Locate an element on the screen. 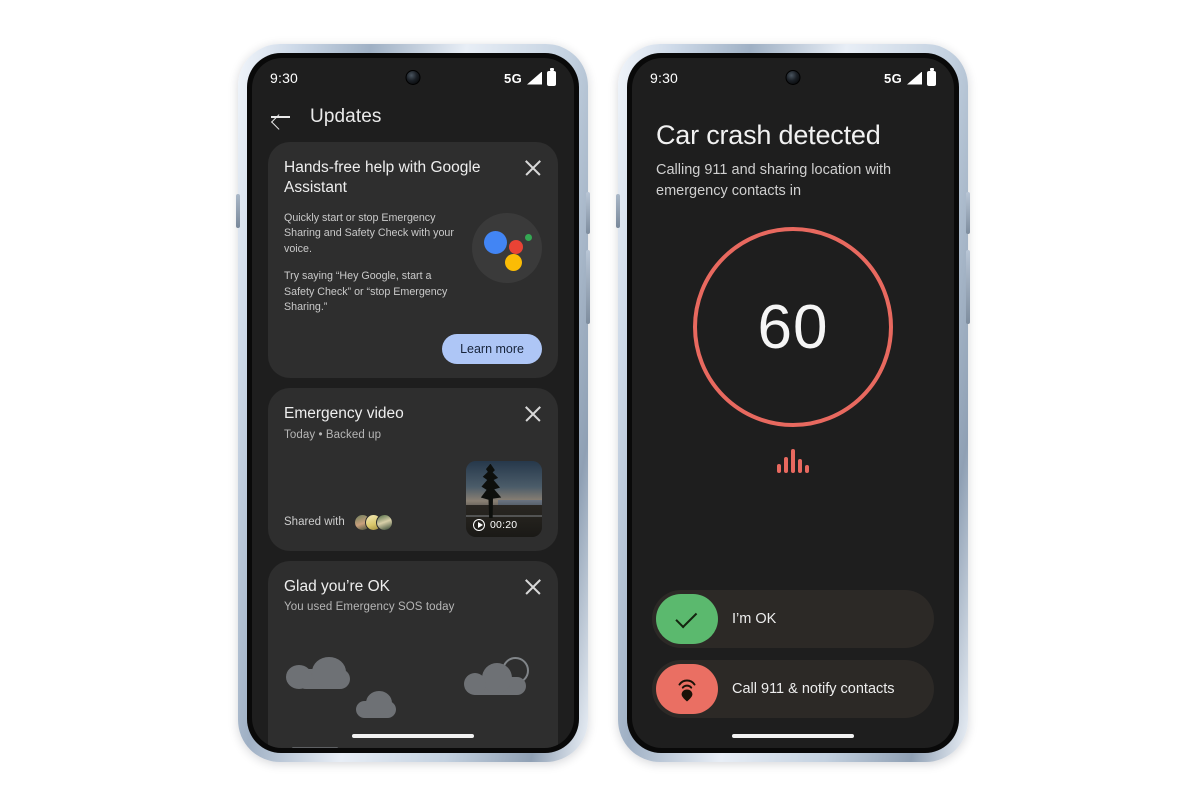 The height and width of the screenshot is (808, 1200). video-card-body: Shared with 00:20 is located at coordinates (413, 498).